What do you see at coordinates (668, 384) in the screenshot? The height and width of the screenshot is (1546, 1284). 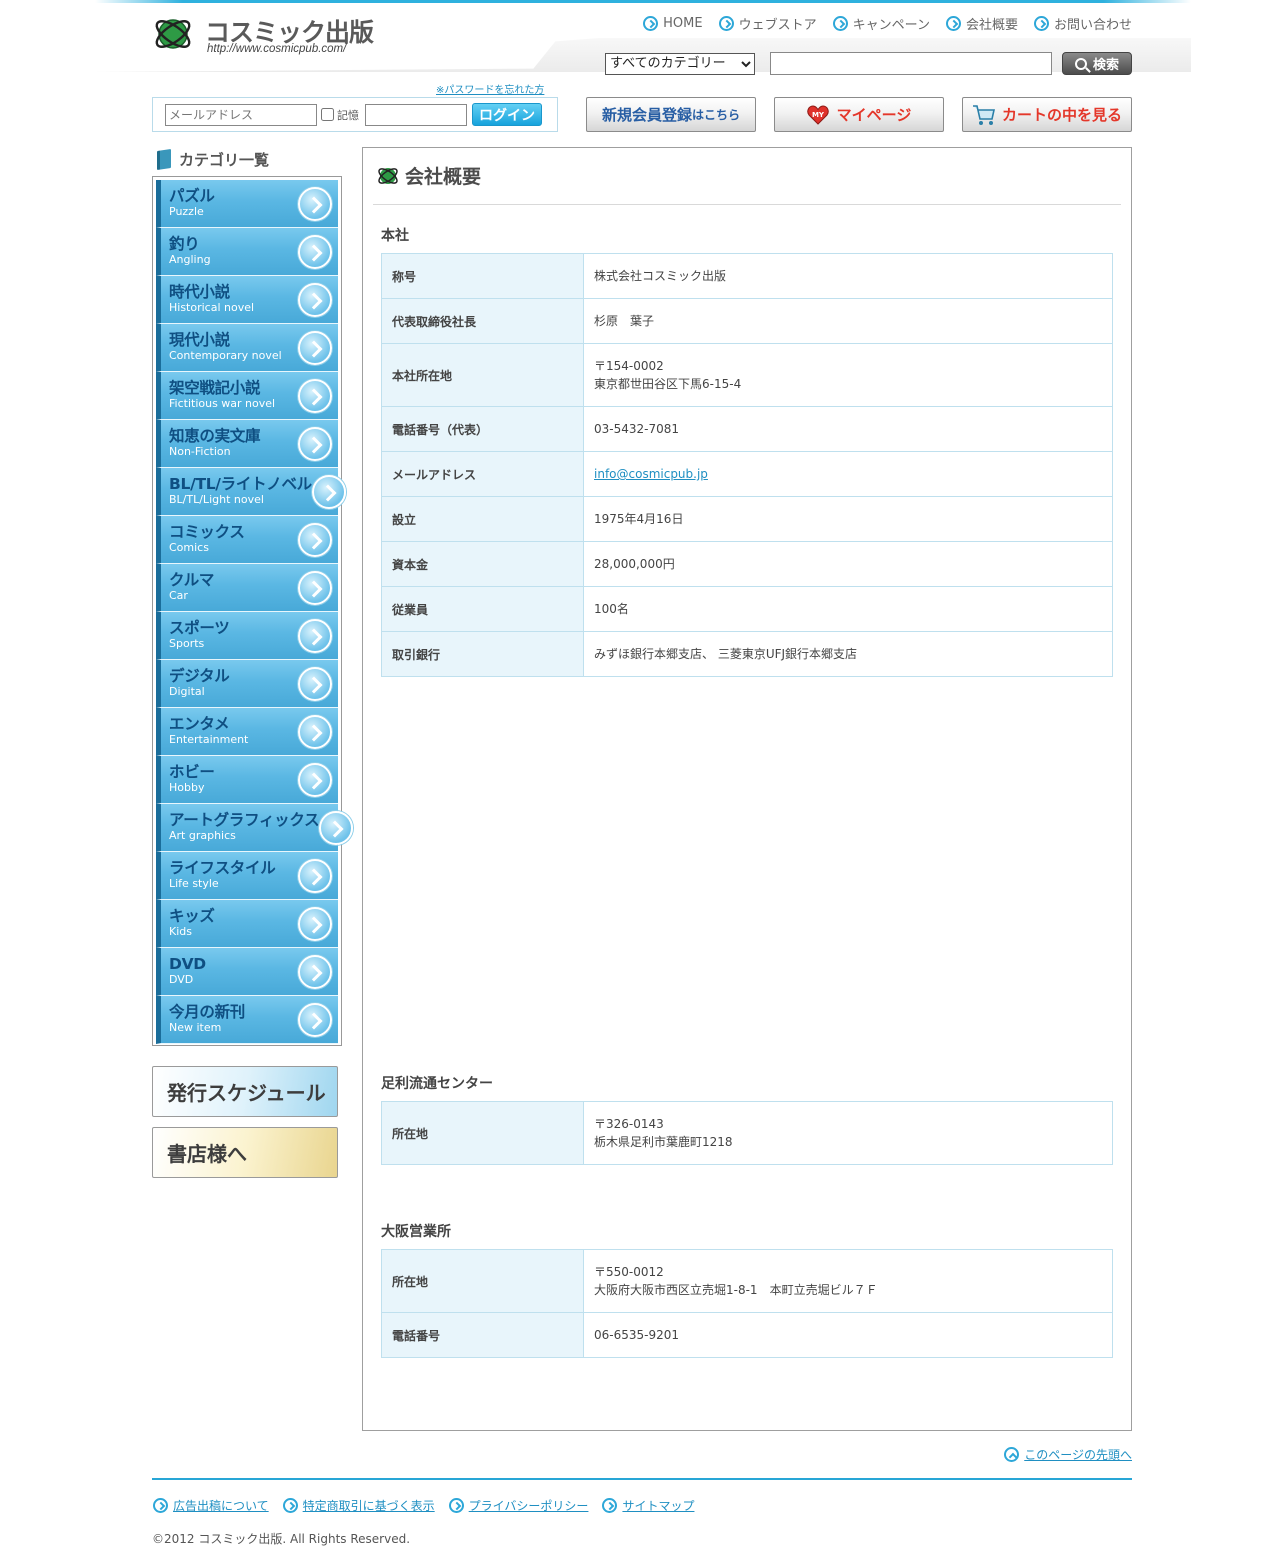 I see `address: 東京都世田谷区下馬6-15-4` at bounding box center [668, 384].